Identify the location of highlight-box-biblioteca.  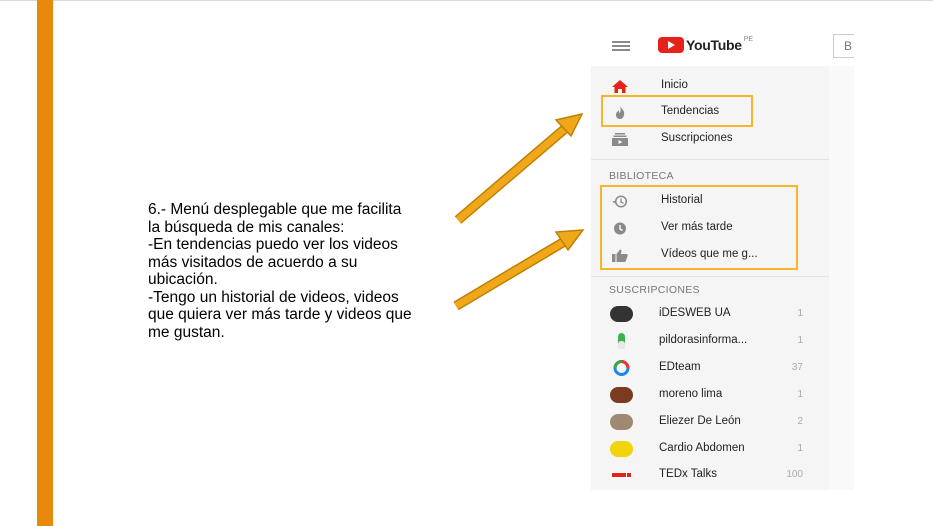
(699, 227).